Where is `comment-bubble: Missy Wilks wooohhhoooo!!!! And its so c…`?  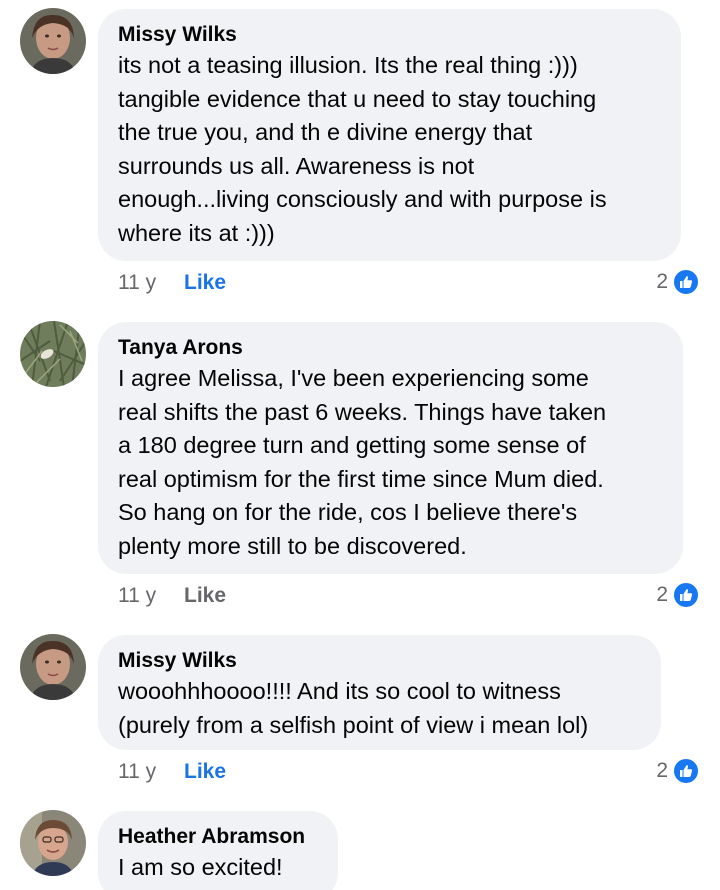 comment-bubble: Missy Wilks wooohhhoooo!!!! And its so c… is located at coordinates (379, 692).